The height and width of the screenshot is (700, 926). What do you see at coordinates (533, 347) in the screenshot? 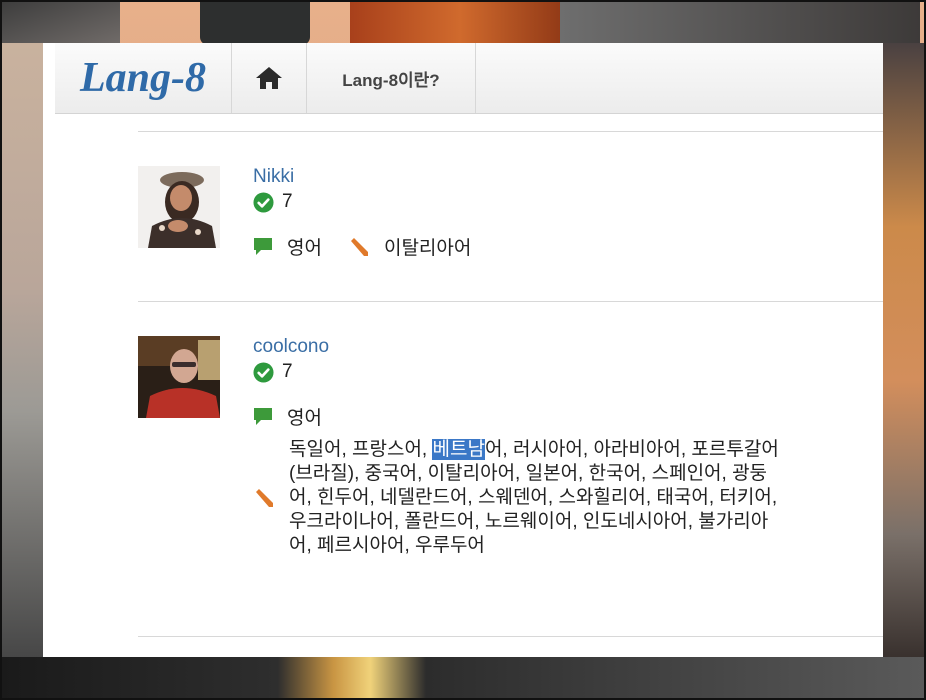
I see `username-link: coolcono` at bounding box center [533, 347].